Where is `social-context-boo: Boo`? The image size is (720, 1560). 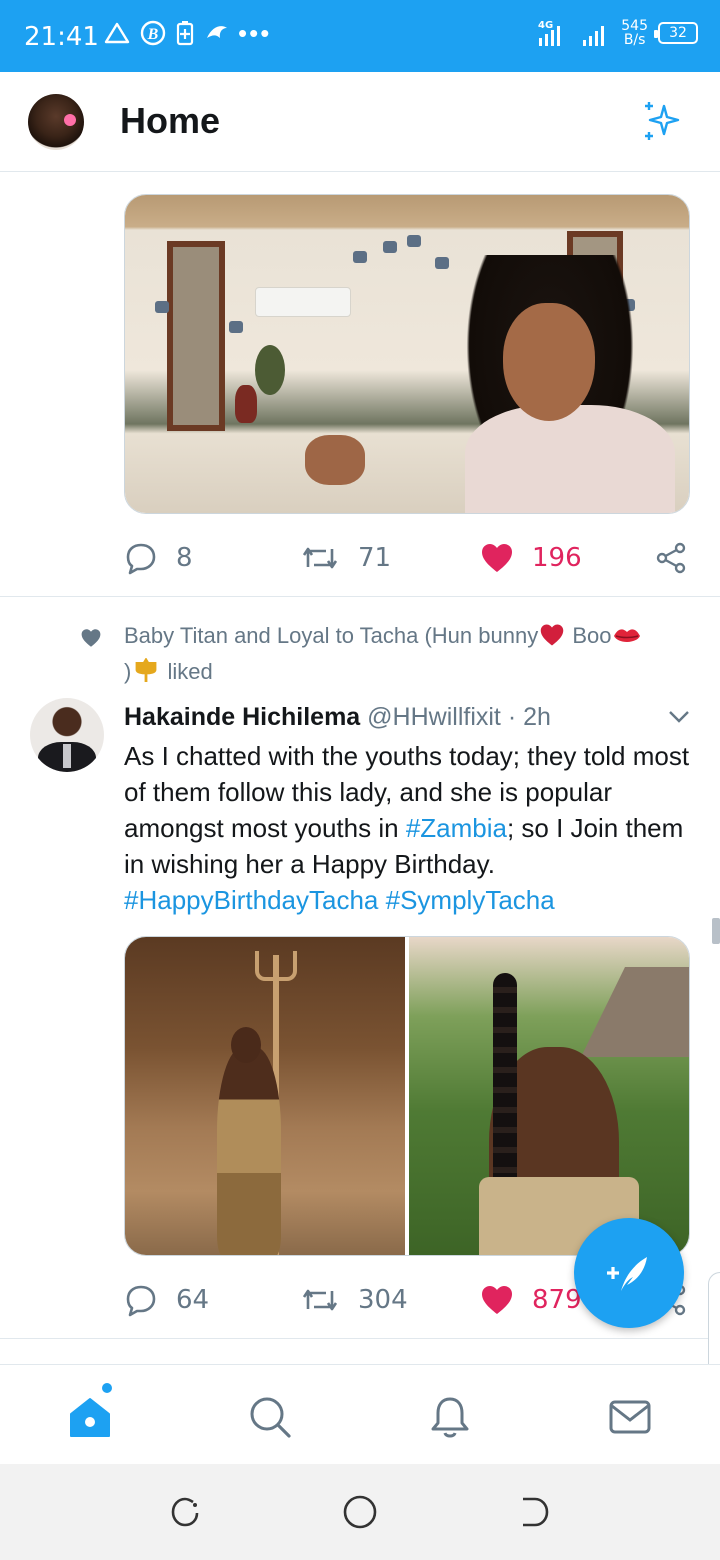
social-context-boo: Boo is located at coordinates (592, 635).